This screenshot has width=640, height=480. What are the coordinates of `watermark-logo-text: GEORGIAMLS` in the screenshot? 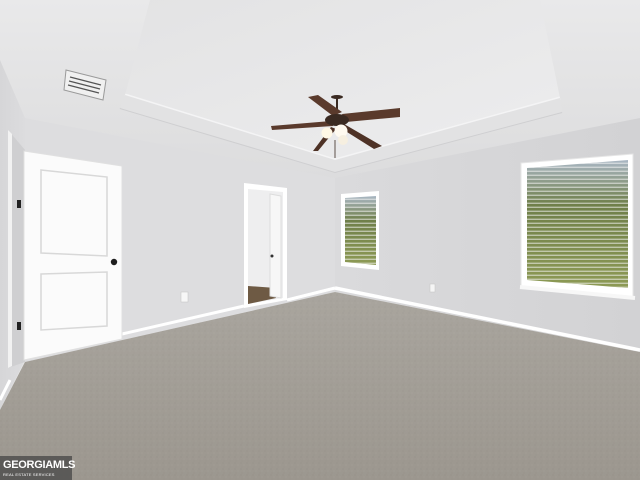 It's located at (39, 465).